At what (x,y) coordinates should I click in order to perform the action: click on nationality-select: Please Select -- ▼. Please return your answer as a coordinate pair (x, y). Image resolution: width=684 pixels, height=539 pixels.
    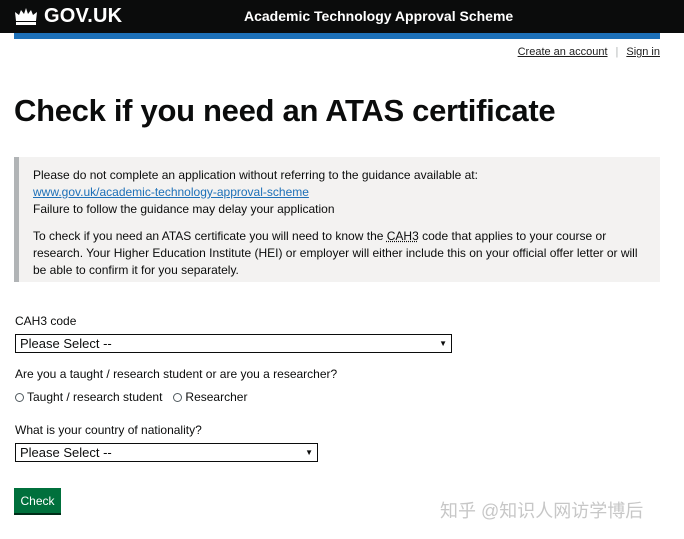
    Looking at the image, I should click on (166, 452).